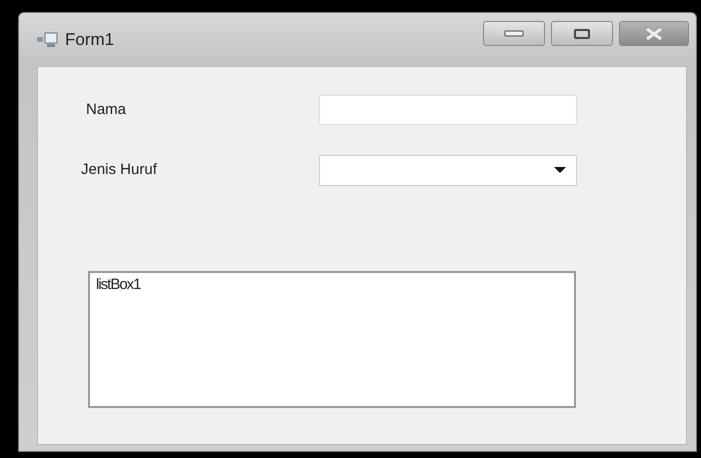 This screenshot has height=458, width=701. I want to click on minimize-icon, so click(514, 34).